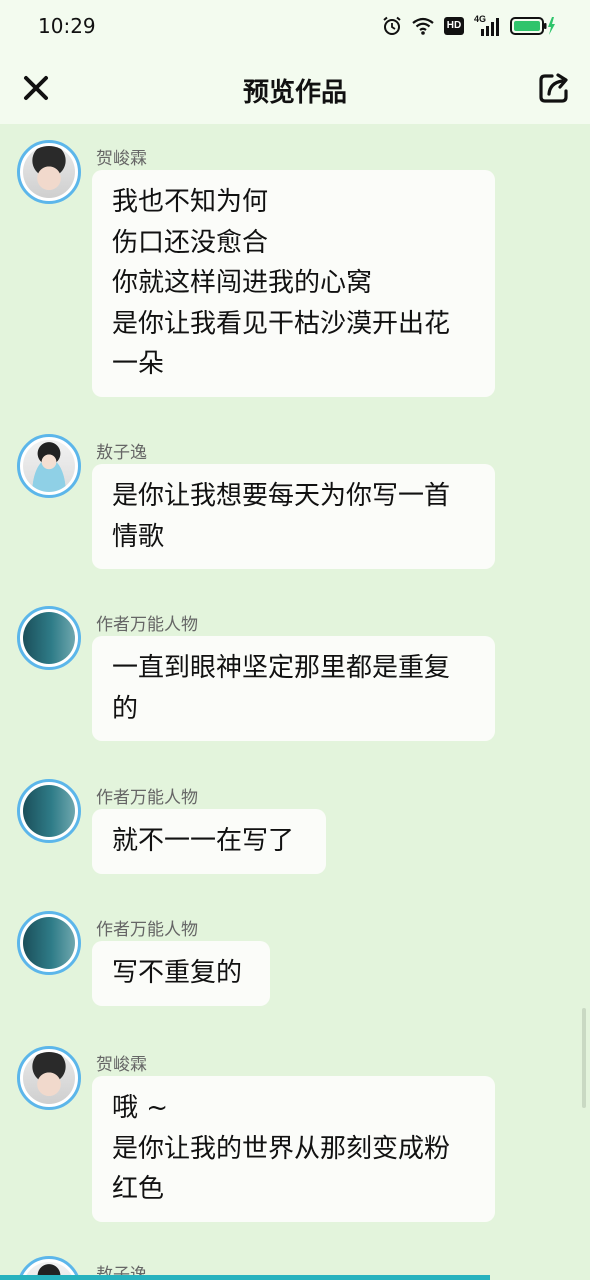  What do you see at coordinates (294, 93) in the screenshot?
I see `page-title: 预览作品` at bounding box center [294, 93].